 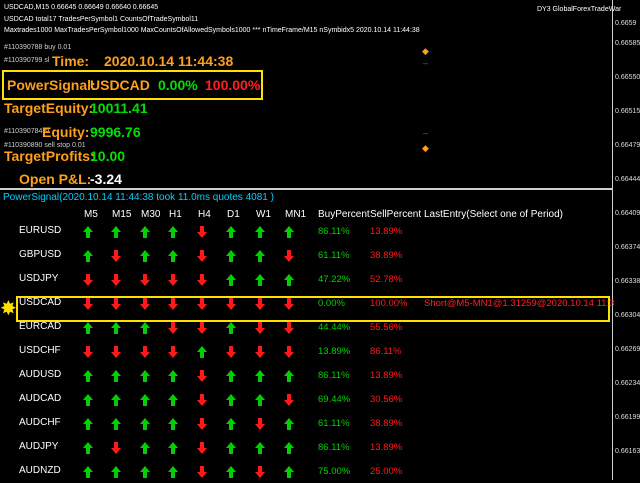 I want to click on sell-percent: 13.89%, so click(x=386, y=231).